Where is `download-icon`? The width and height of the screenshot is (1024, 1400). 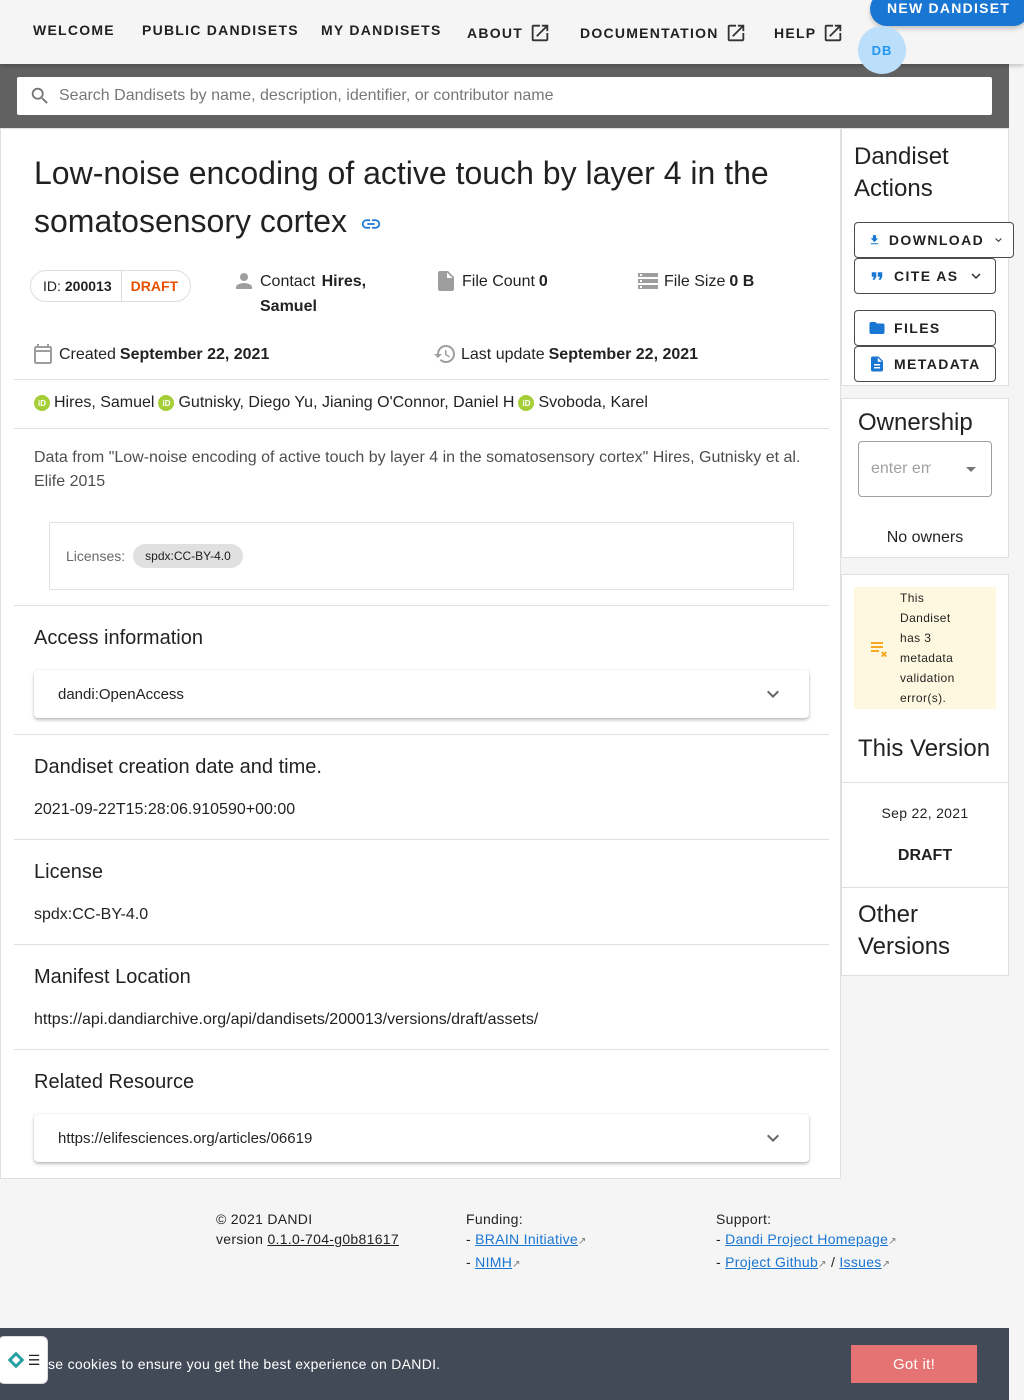 download-icon is located at coordinates (874, 240).